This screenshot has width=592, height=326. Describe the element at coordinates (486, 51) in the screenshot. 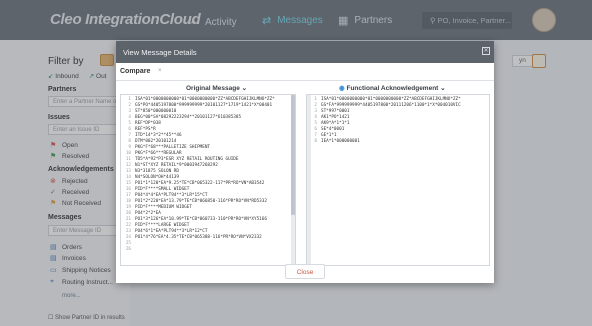

I see `close-icon: ✕` at that location.